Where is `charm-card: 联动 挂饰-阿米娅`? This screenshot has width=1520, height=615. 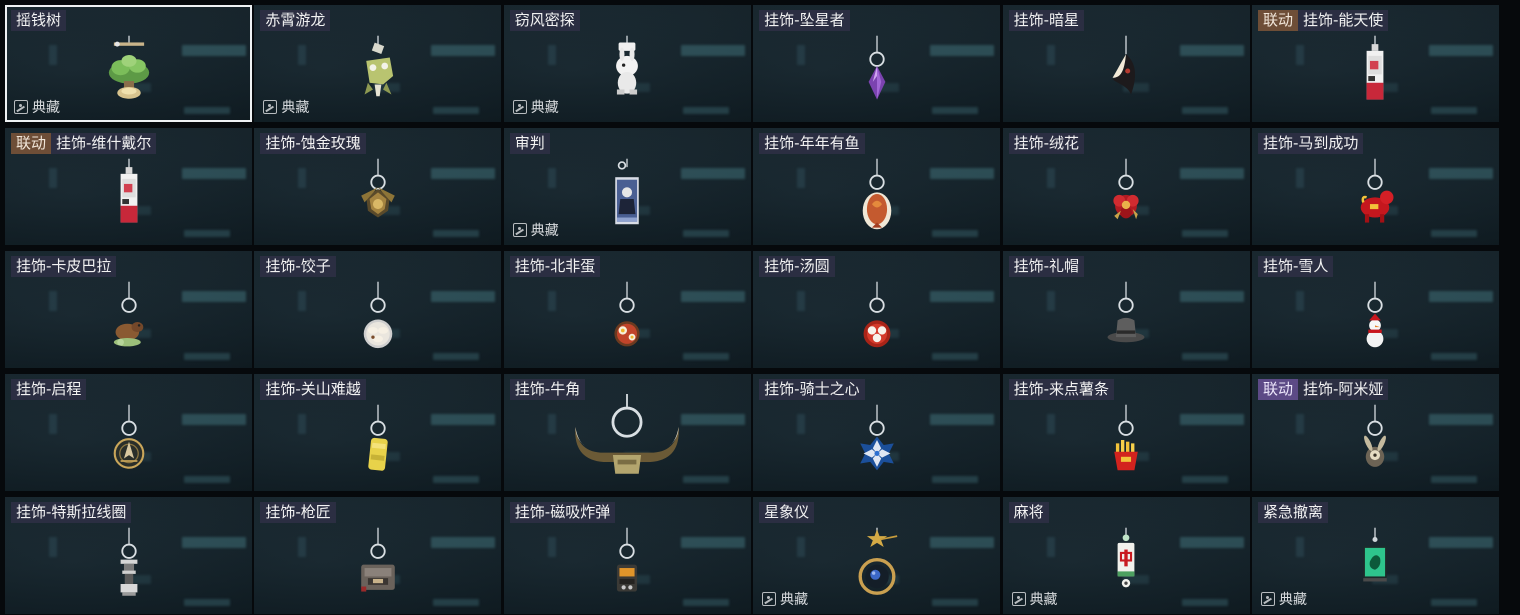
charm-card: 联动 挂饰-阿米娅 is located at coordinates (1375, 432).